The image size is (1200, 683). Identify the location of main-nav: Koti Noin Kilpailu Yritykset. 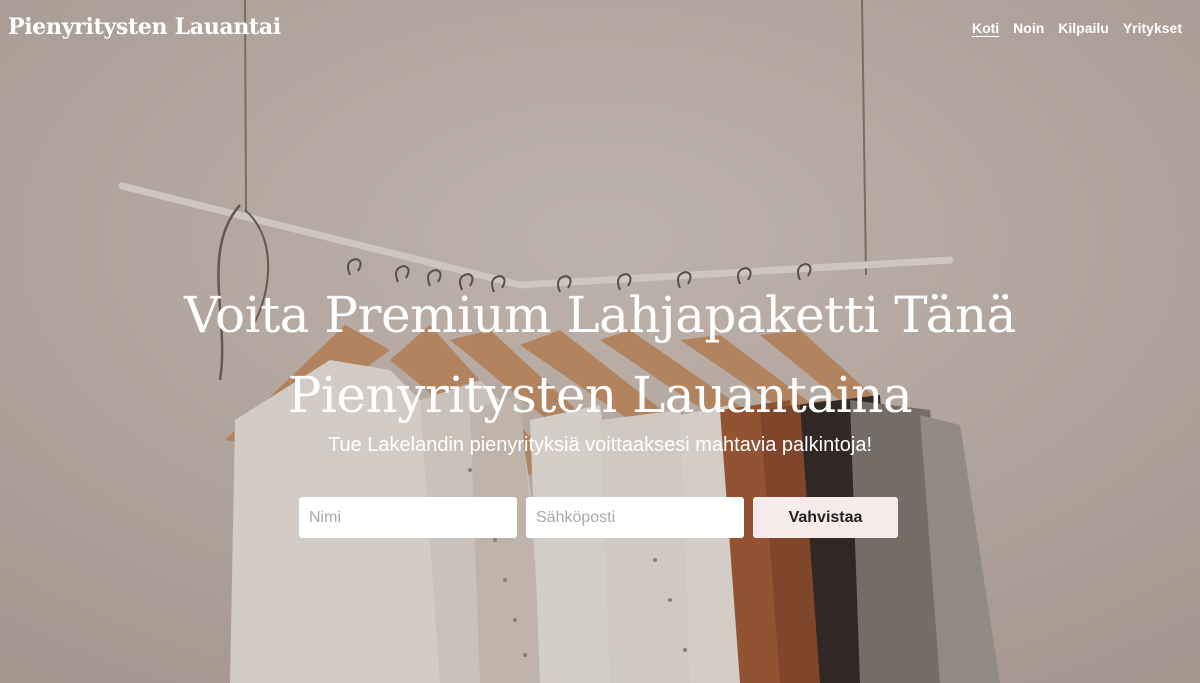
(1077, 28).